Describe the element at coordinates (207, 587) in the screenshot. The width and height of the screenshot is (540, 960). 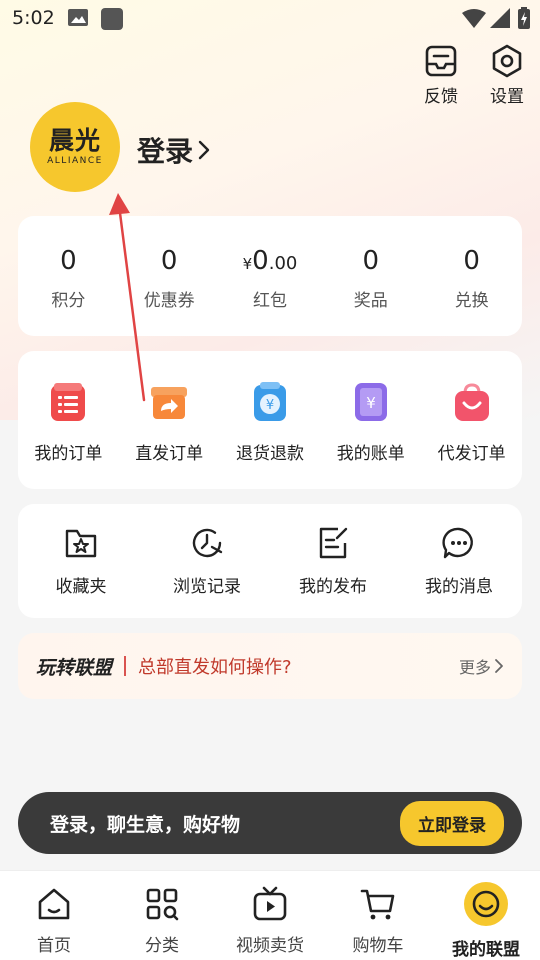
I see `tool-label: 浏览记录` at that location.